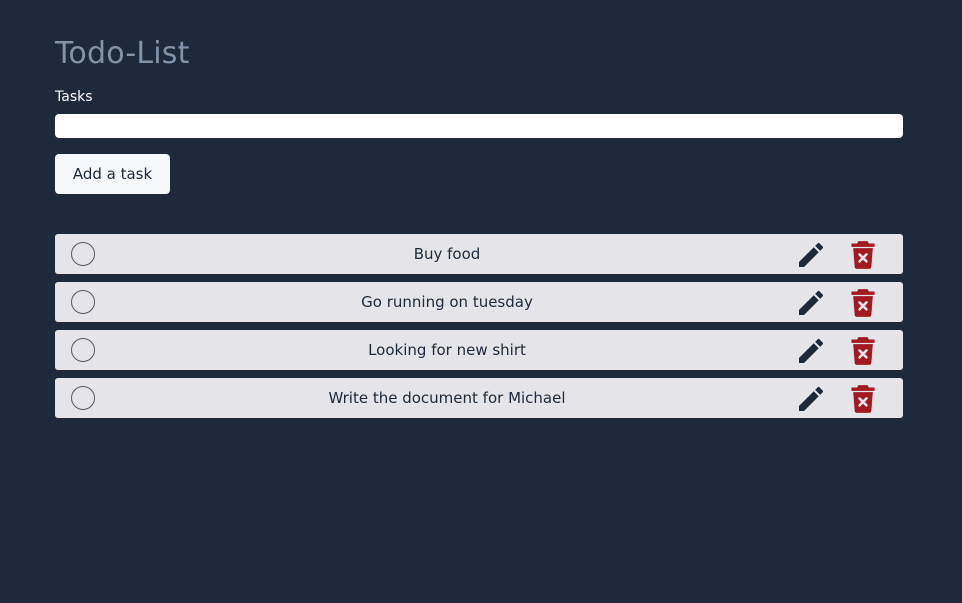 The height and width of the screenshot is (603, 962). Describe the element at coordinates (447, 254) in the screenshot. I see `task-text: Buy food` at that location.